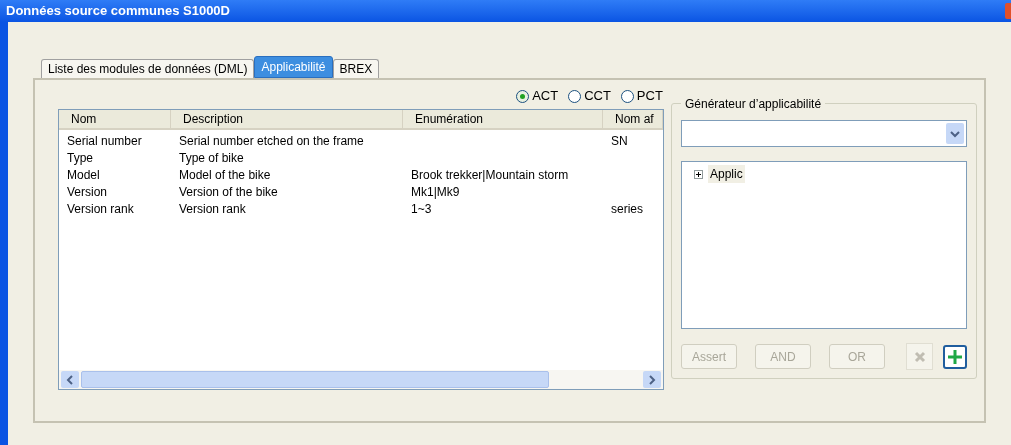 The width and height of the screenshot is (1011, 445). What do you see at coordinates (589, 96) in the screenshot?
I see `radio-button: CCT` at bounding box center [589, 96].